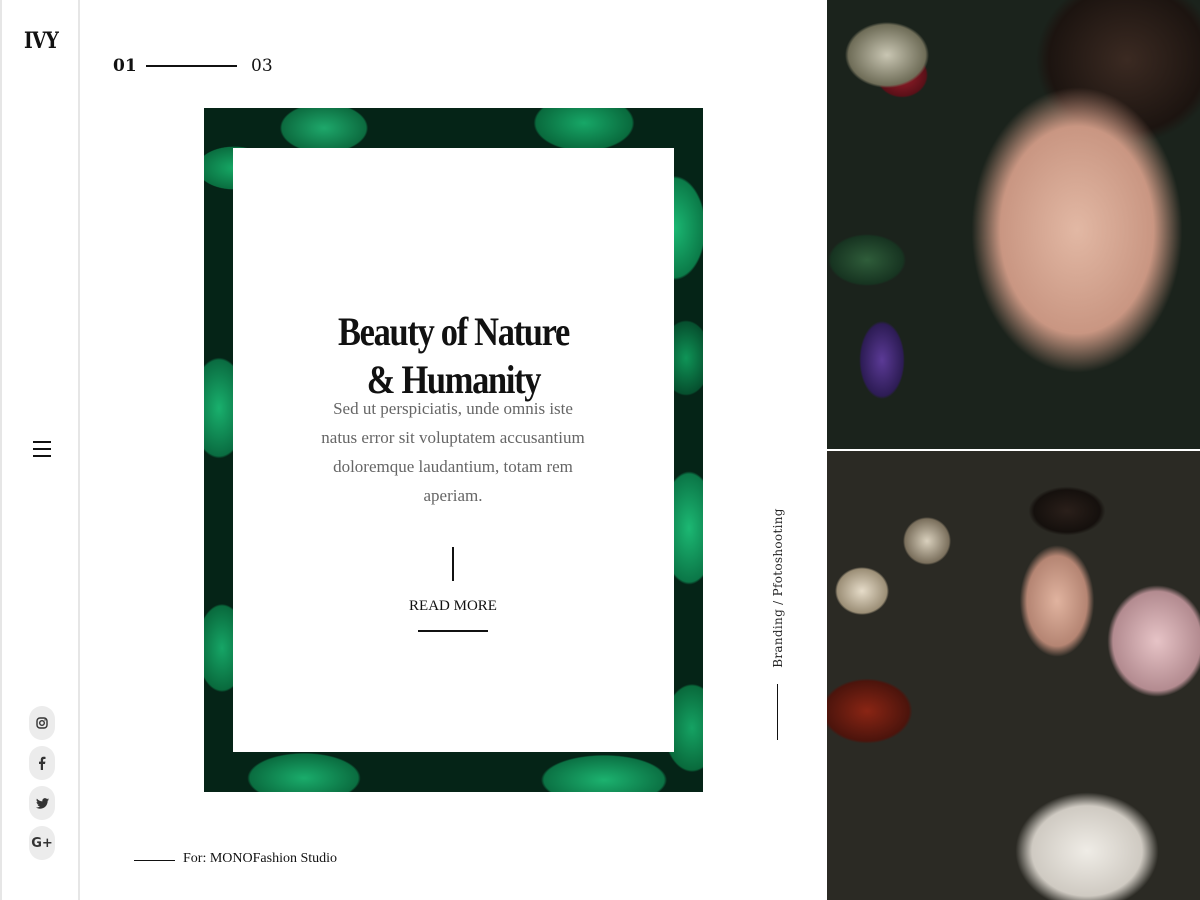 Image resolution: width=1200 pixels, height=900 pixels. I want to click on social-links: G+, so click(42, 786).